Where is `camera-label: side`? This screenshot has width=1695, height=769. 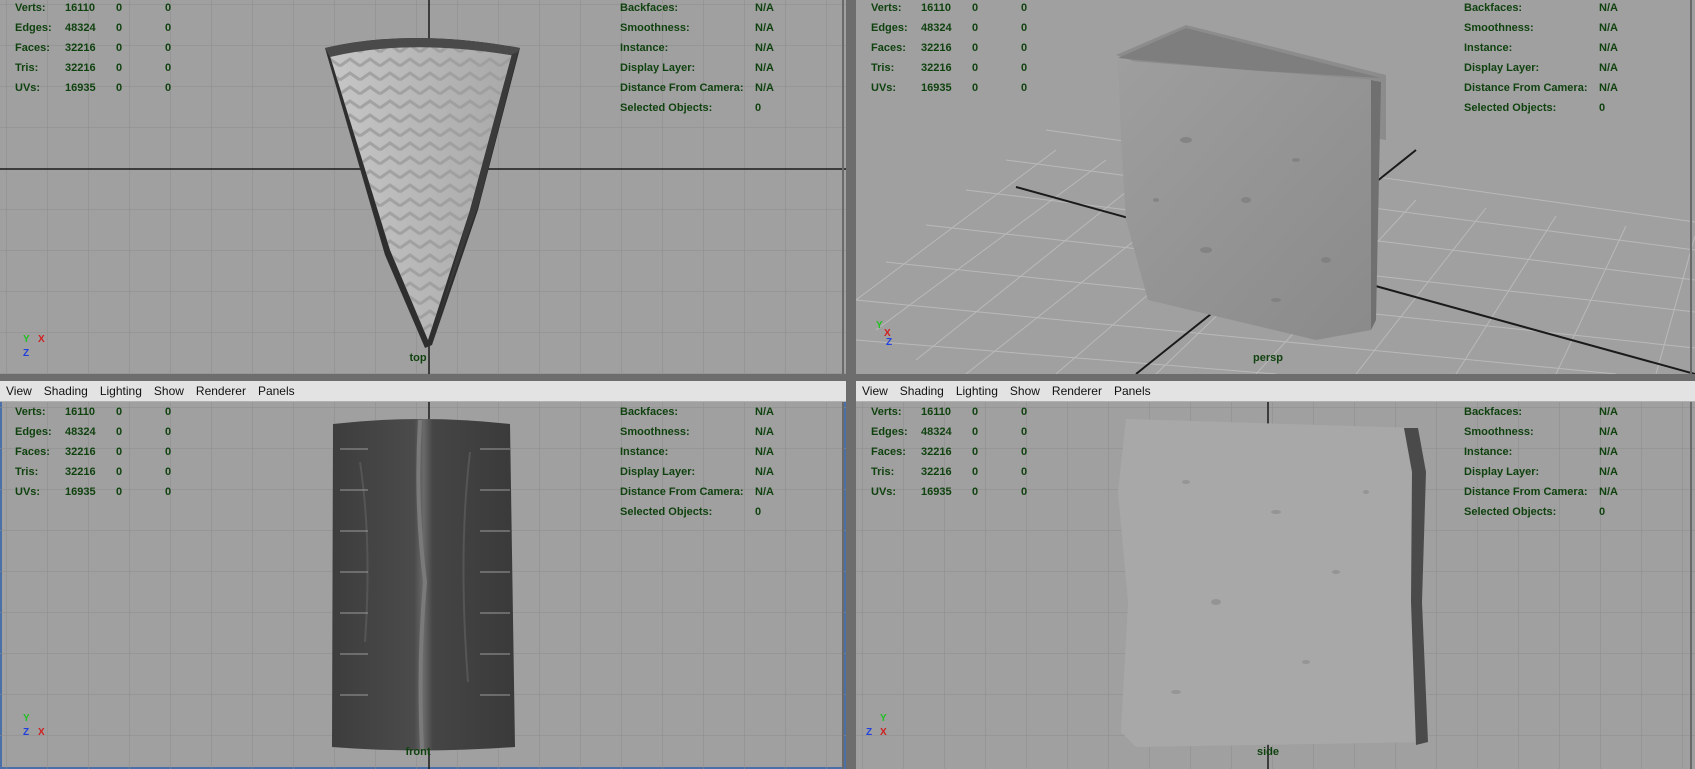
camera-label: side is located at coordinates (1268, 752).